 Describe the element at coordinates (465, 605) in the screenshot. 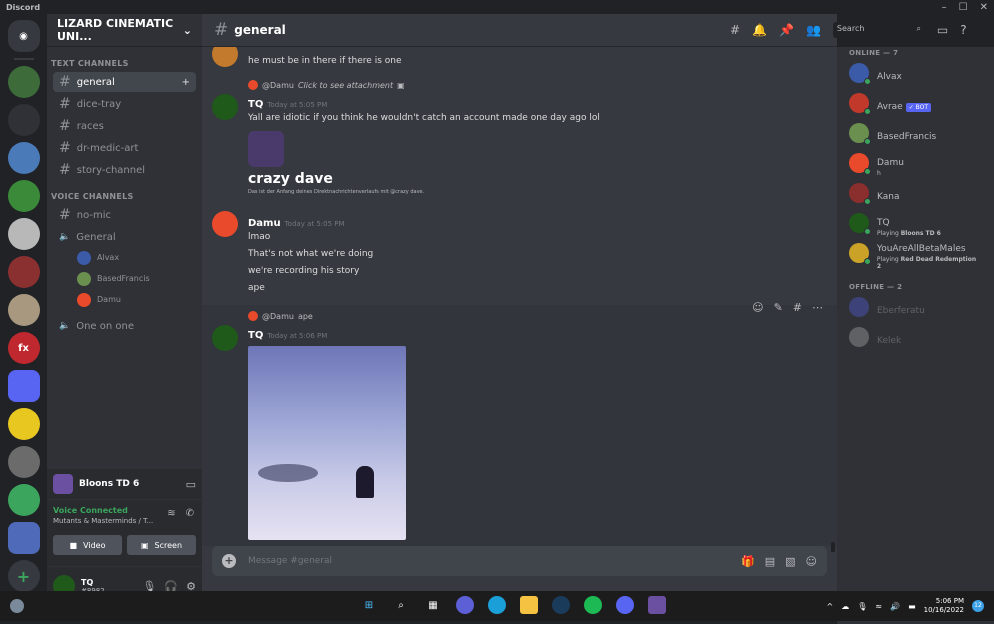

I see `teams-chat-icon` at that location.